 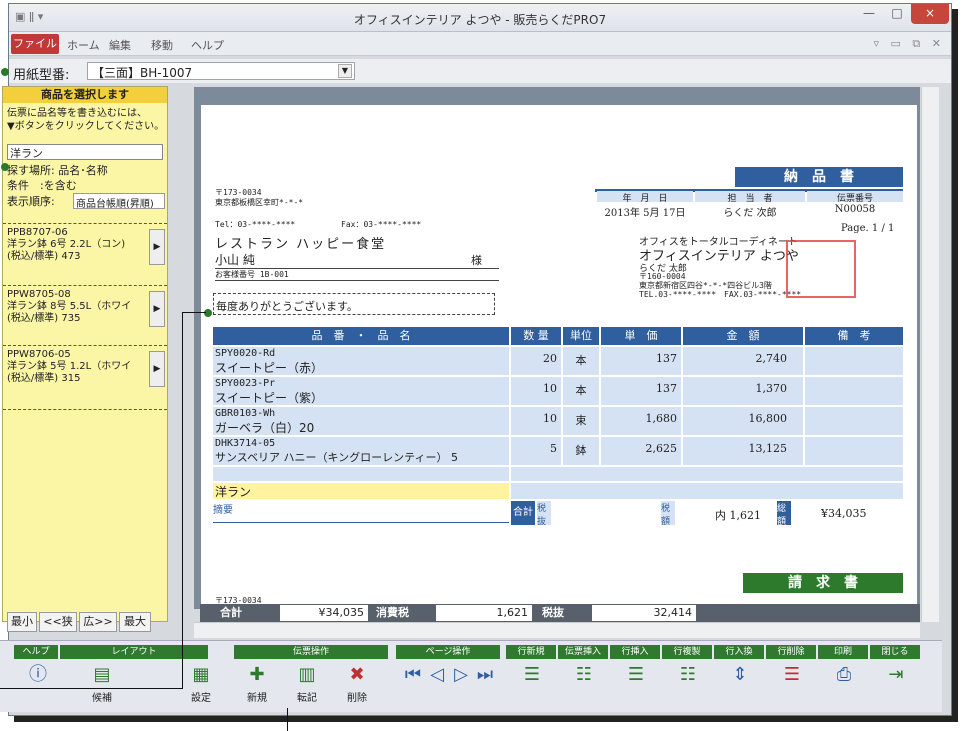 What do you see at coordinates (743, 361) in the screenshot?
I see `item-amount: 2,740` at bounding box center [743, 361].